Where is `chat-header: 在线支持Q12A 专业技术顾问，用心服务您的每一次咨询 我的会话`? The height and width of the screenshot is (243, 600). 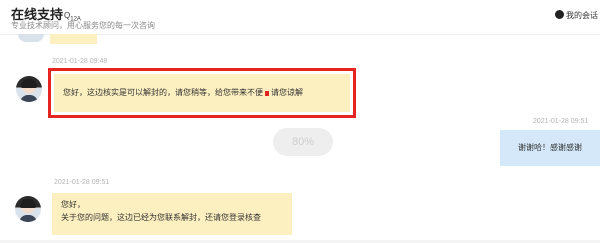
chat-header: 在线支持Q12A 专业技术顾问，用心服务您的每一次咨询 我的会话 is located at coordinates (300, 17).